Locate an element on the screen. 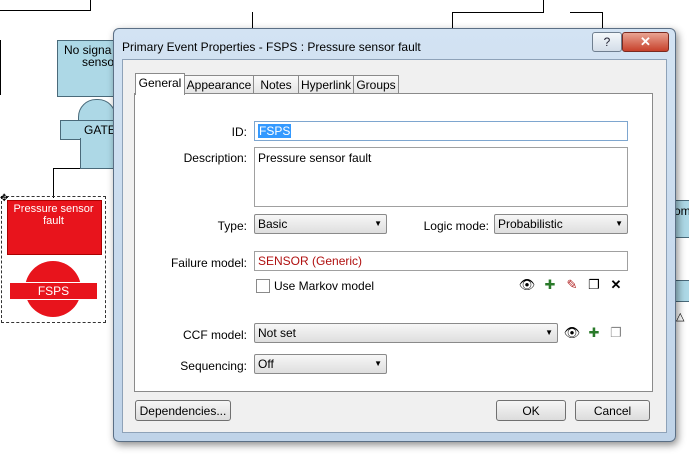 This screenshot has height=468, width=689. id-label: ID: is located at coordinates (239, 132).